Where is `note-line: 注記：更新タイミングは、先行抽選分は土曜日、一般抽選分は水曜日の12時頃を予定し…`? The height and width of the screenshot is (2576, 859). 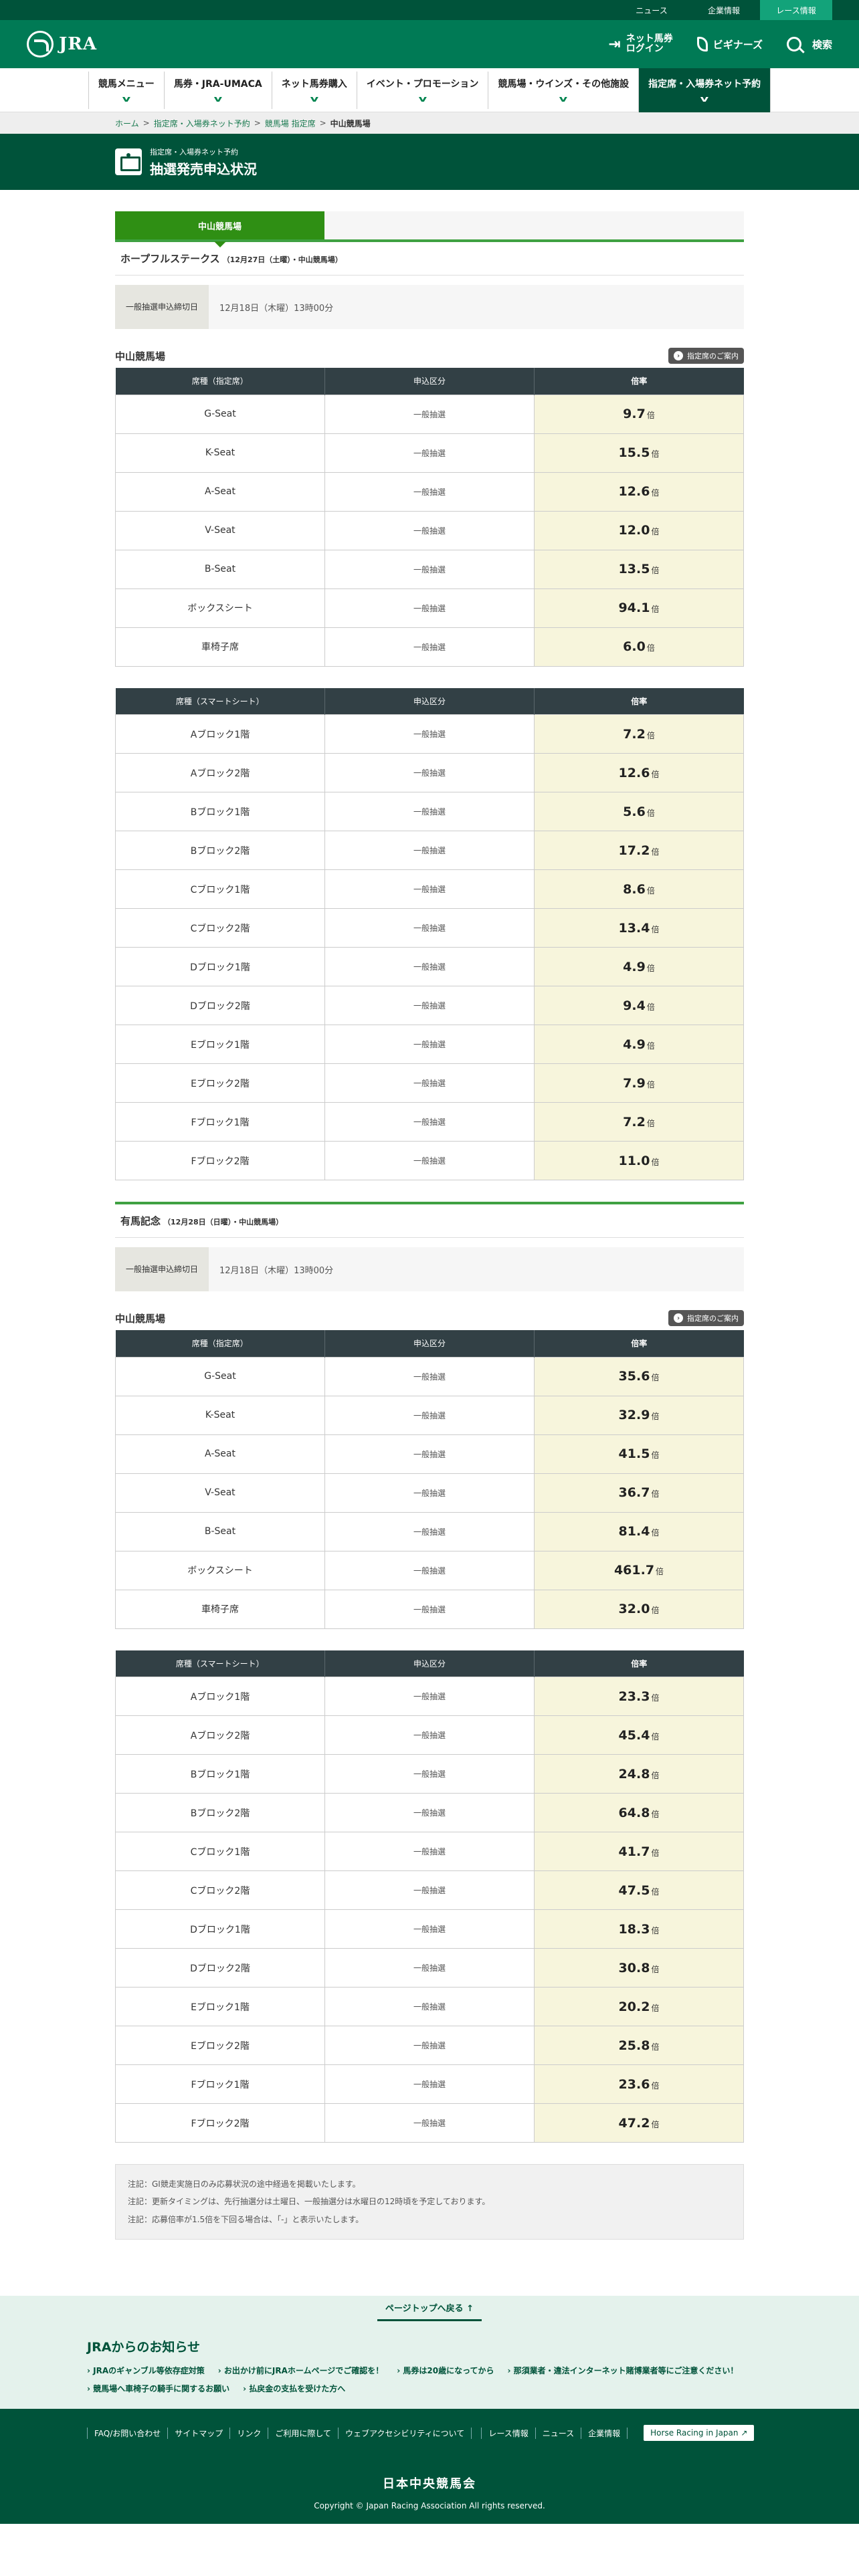 note-line: 注記：更新タイミングは、先行抽選分は土曜日、一般抽選分は水曜日の12時頃を予定し… is located at coordinates (309, 2202).